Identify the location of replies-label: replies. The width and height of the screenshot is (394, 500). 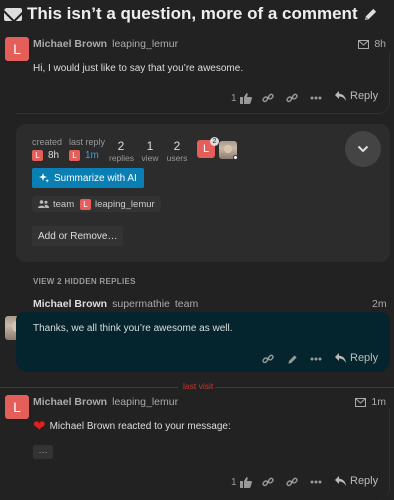
(122, 158).